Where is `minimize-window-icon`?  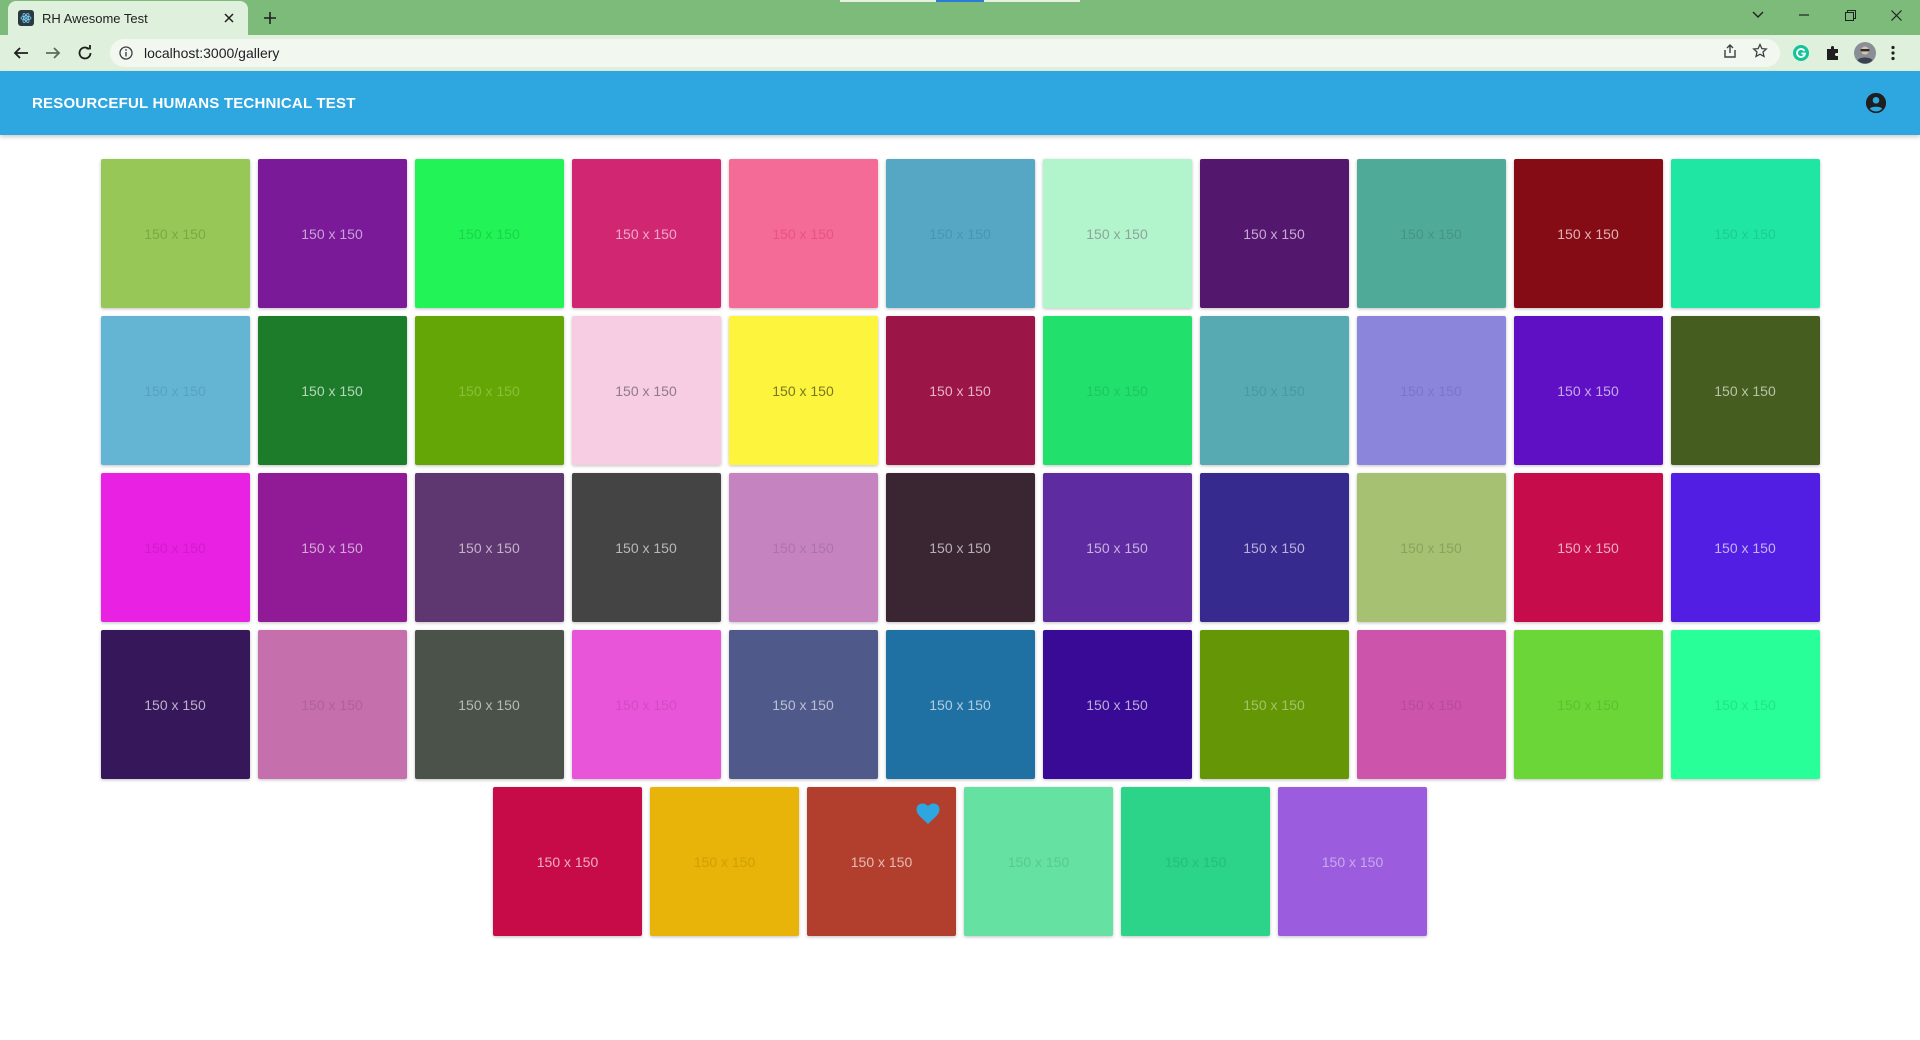
minimize-window-icon is located at coordinates (1804, 15).